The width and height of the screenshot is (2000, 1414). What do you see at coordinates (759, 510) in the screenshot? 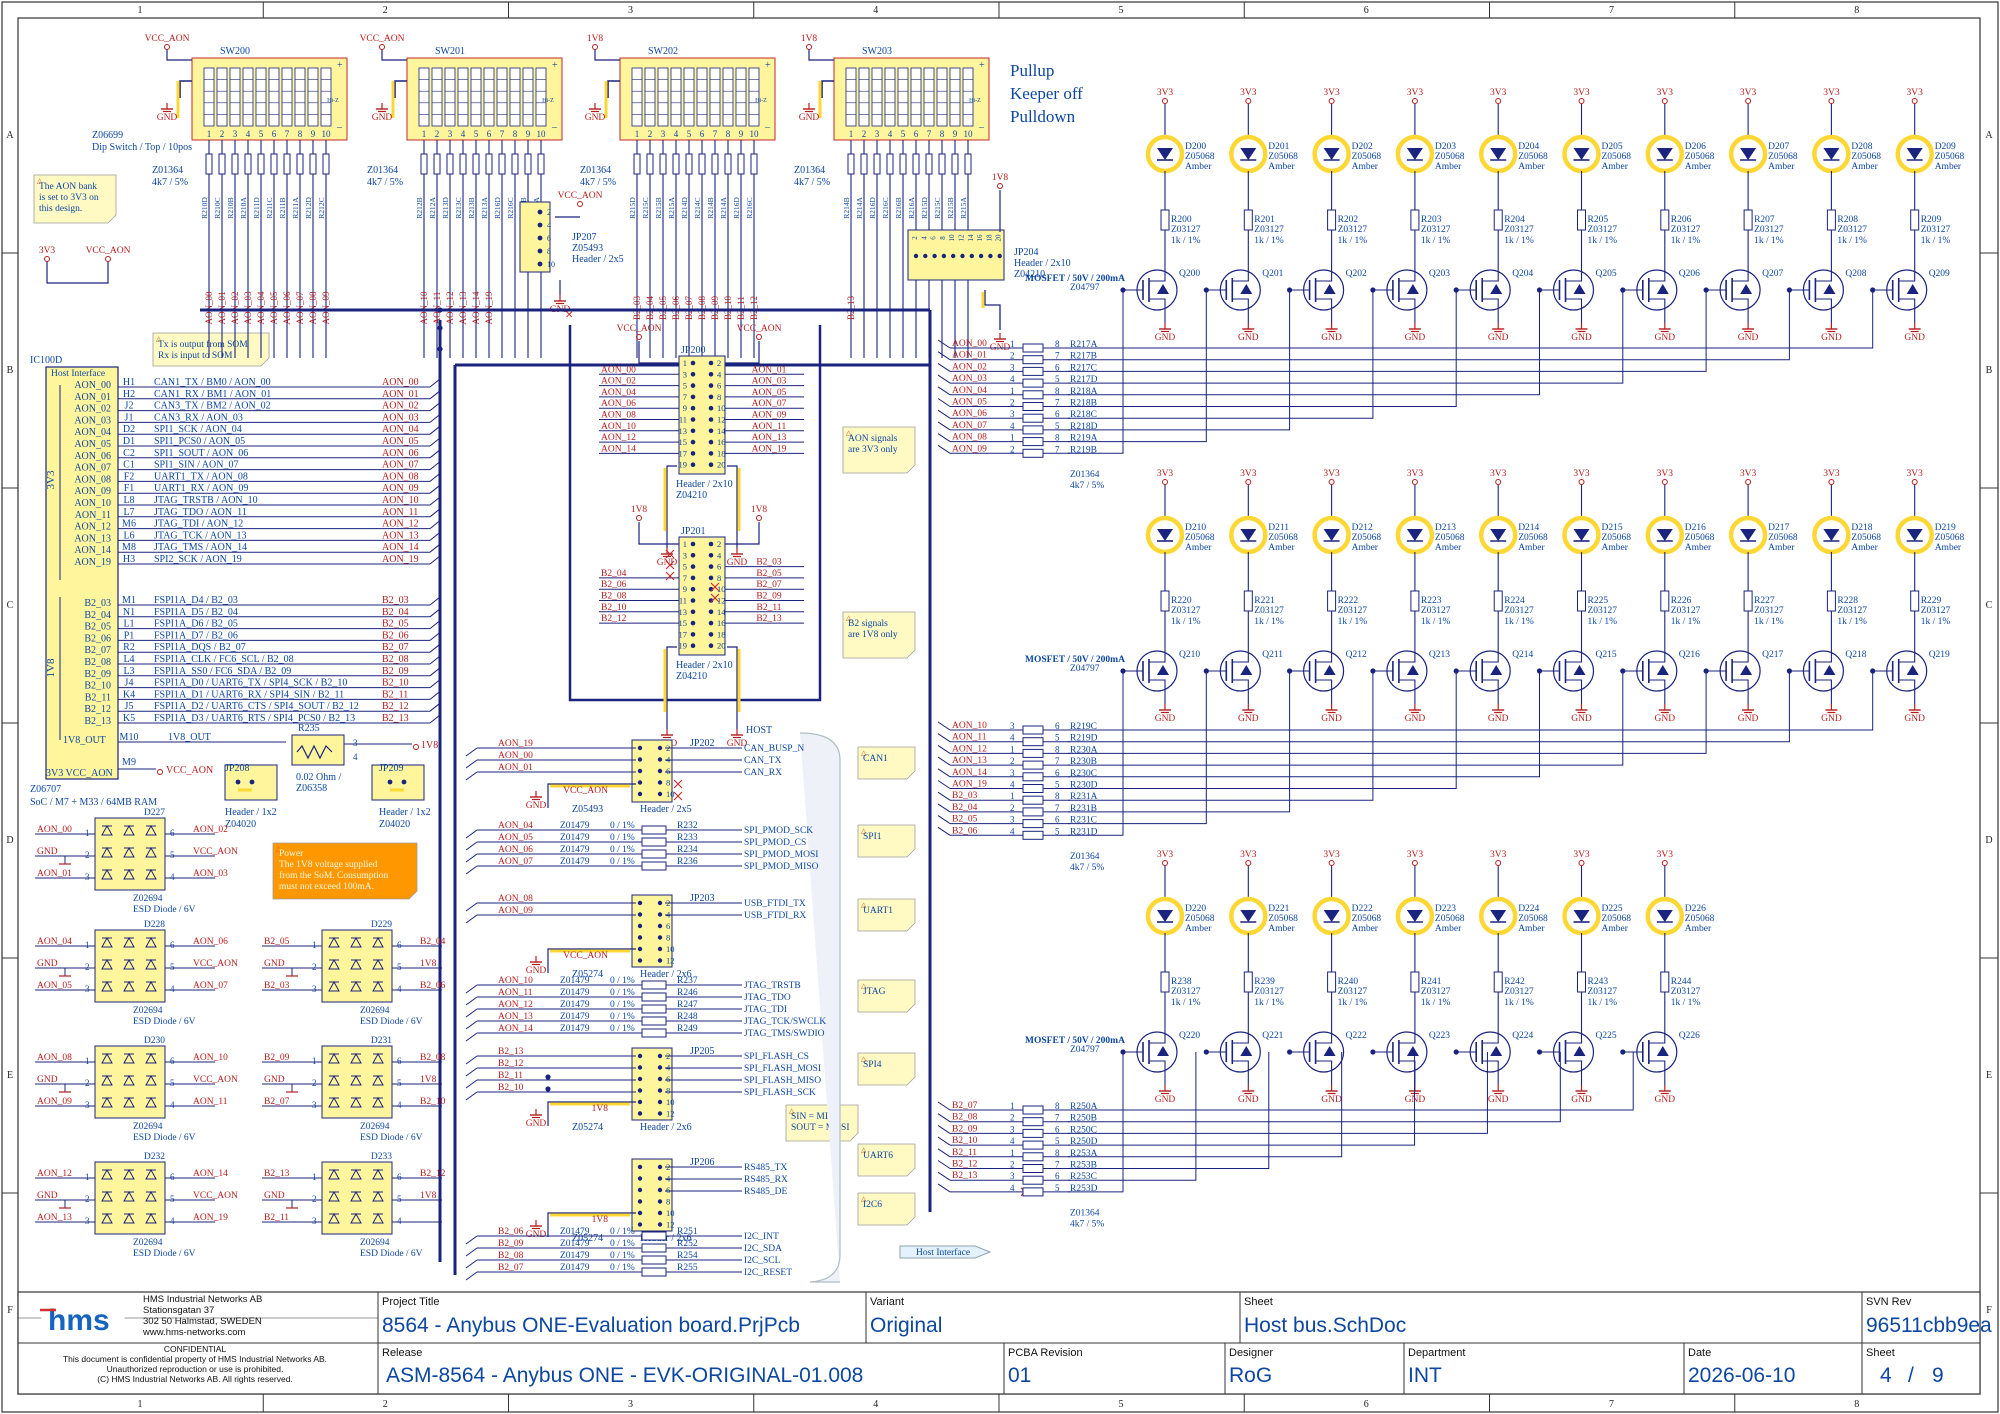
I see `power-port-label: 1V8` at bounding box center [759, 510].